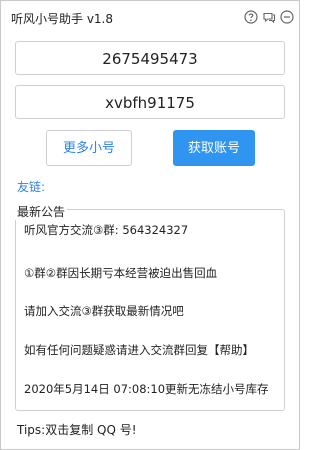 This screenshot has width=320, height=450. I want to click on more-accounts-button: 更多小号, so click(89, 148).